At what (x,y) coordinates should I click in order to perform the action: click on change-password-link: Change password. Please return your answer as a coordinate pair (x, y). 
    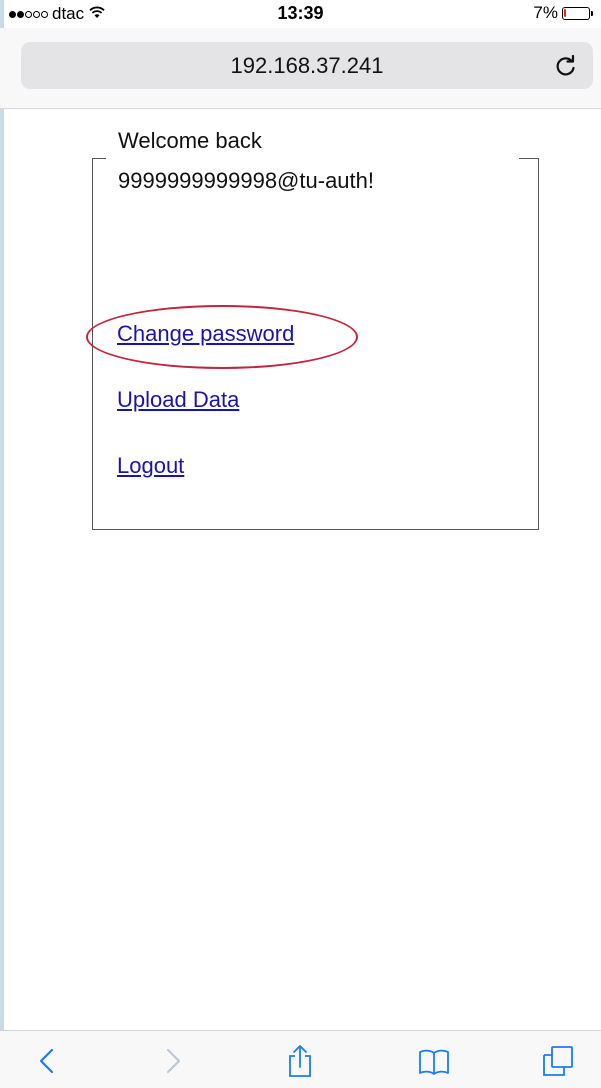
    Looking at the image, I should click on (205, 334).